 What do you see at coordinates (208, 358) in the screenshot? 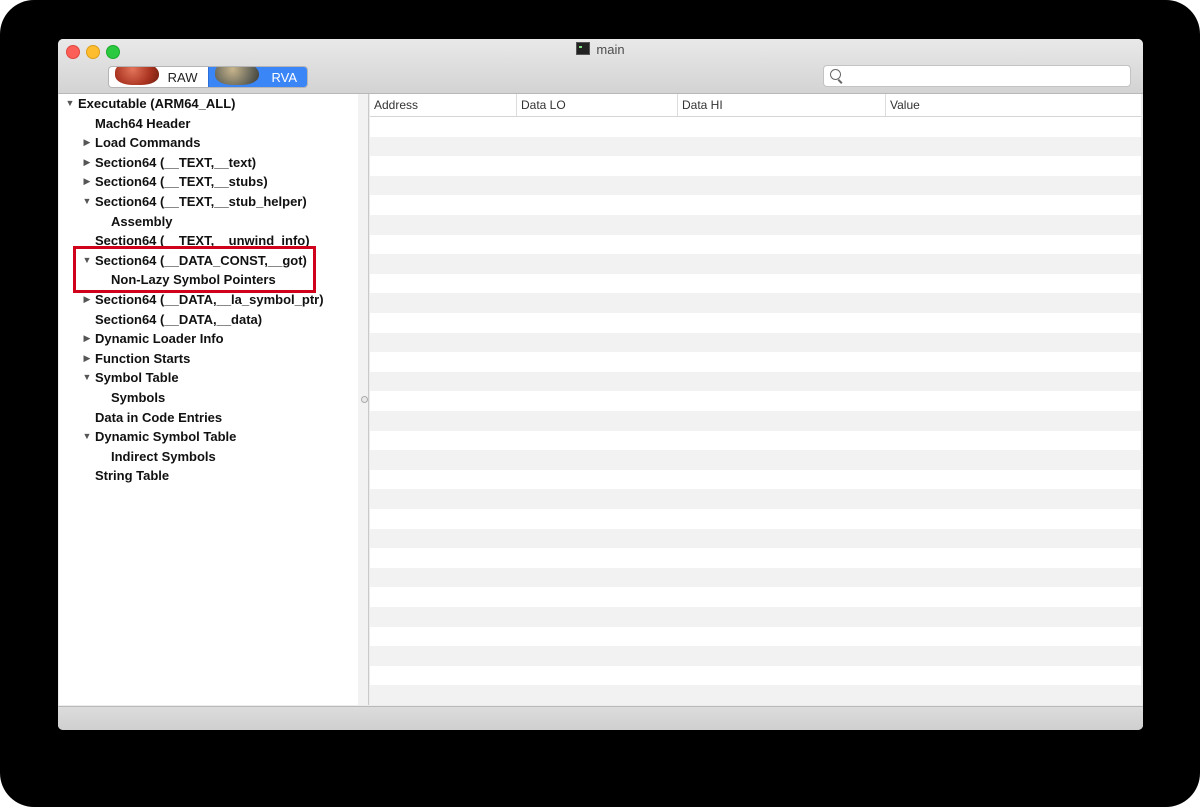
I see `tree-item: ▶ Function Starts` at bounding box center [208, 358].